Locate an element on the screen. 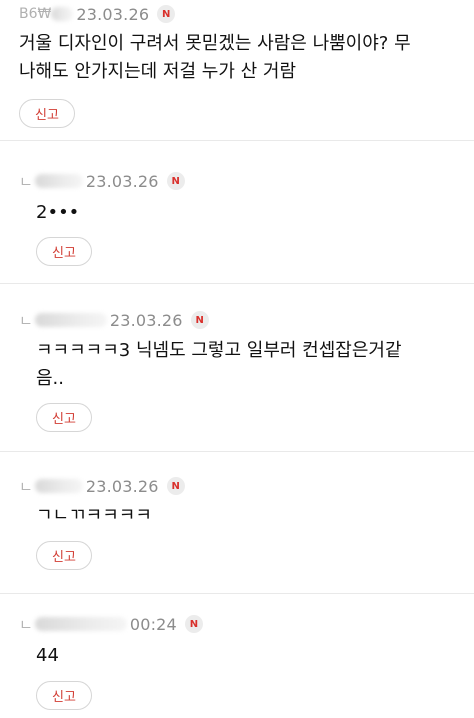  comment-meta: ㄴ 00:24 N is located at coordinates (111, 624).